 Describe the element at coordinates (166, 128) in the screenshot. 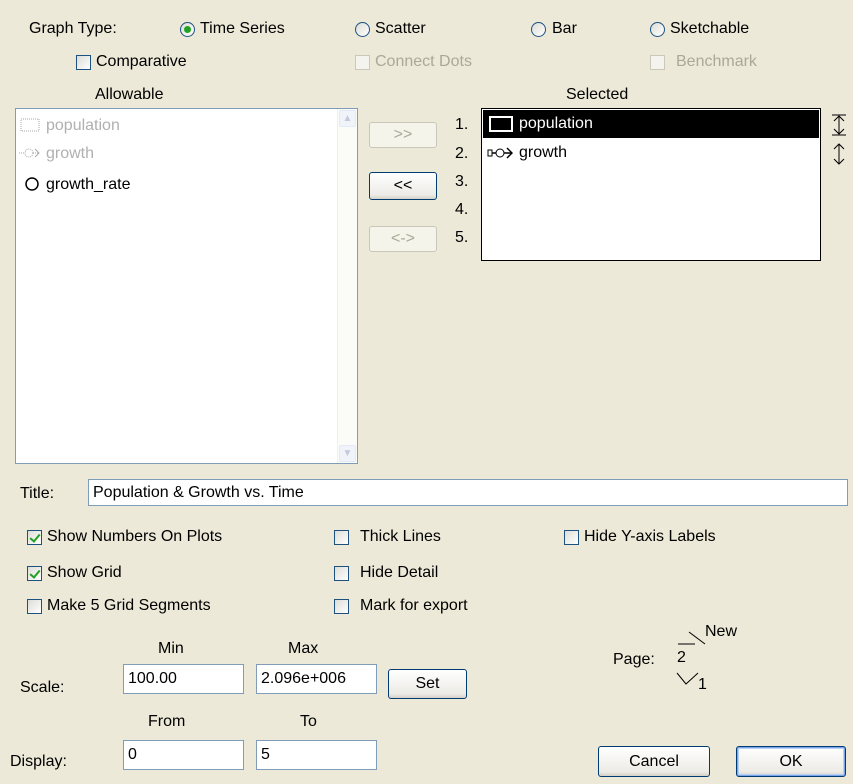

I see `list-item: population` at that location.